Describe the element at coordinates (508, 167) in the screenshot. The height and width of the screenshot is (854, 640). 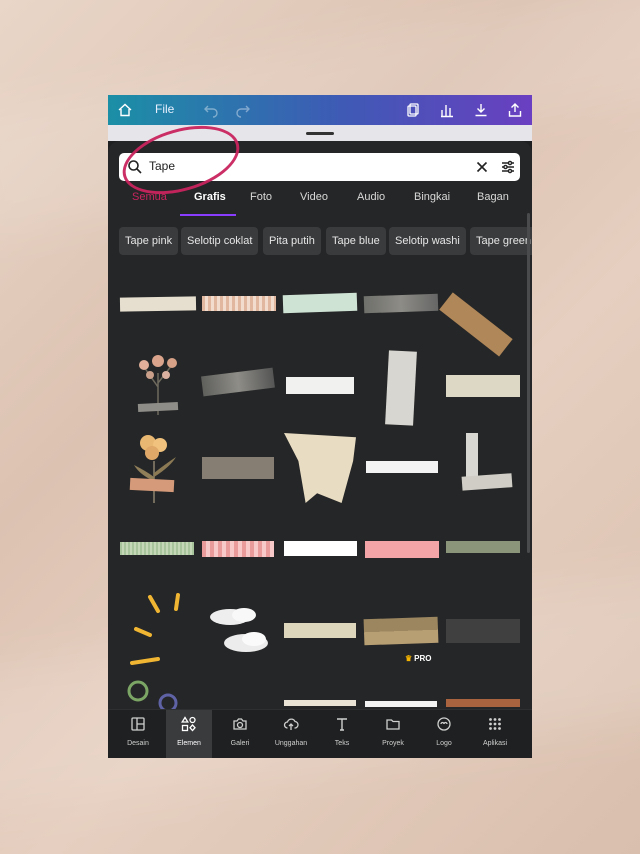
I see `filter-icon` at that location.